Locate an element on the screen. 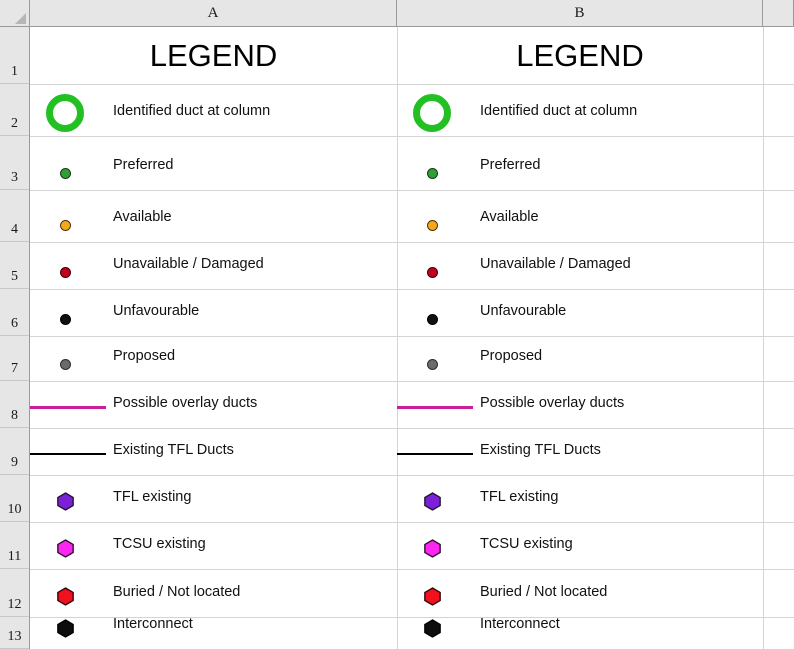 This screenshot has height=649, width=794. row-header-label: 9 is located at coordinates (14, 462).